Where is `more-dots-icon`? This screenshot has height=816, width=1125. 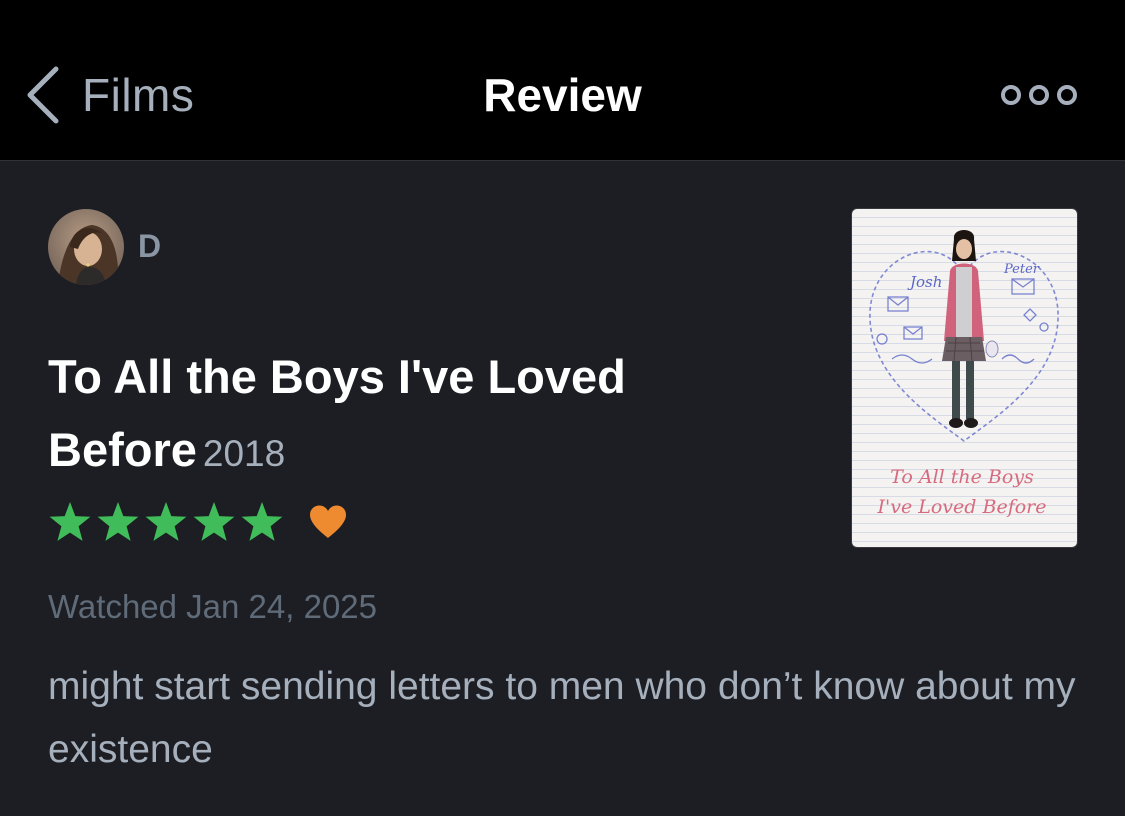 more-dots-icon is located at coordinates (1039, 95).